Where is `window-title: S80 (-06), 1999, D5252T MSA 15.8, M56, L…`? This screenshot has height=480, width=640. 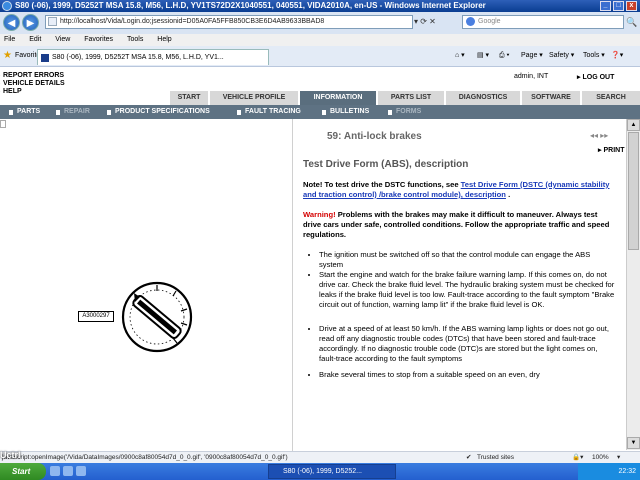
window-title: S80 (-06), 1999, D5252T MSA 15.8, M56, L… is located at coordinates (250, 5).